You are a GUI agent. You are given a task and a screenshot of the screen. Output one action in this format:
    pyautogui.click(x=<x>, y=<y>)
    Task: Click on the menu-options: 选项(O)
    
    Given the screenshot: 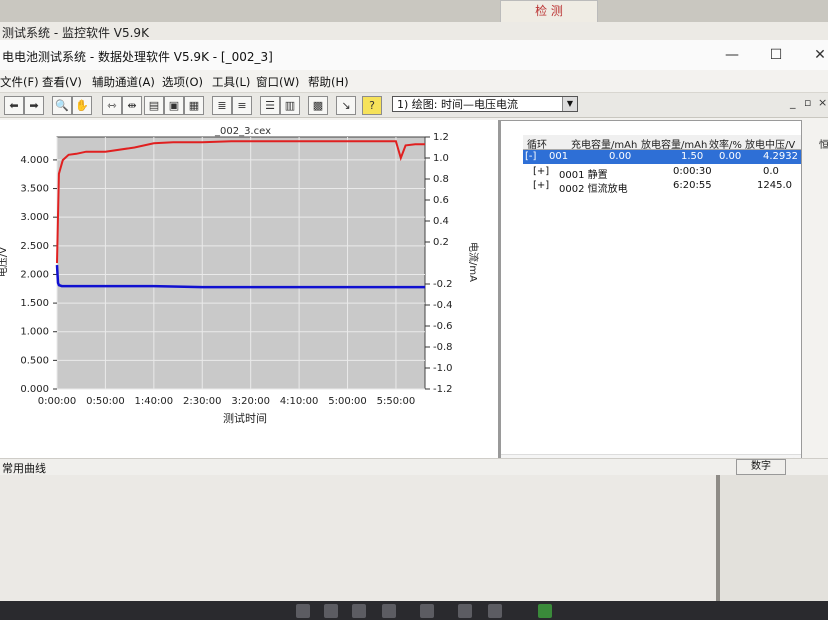 What is the action you would take?
    pyautogui.click(x=182, y=82)
    